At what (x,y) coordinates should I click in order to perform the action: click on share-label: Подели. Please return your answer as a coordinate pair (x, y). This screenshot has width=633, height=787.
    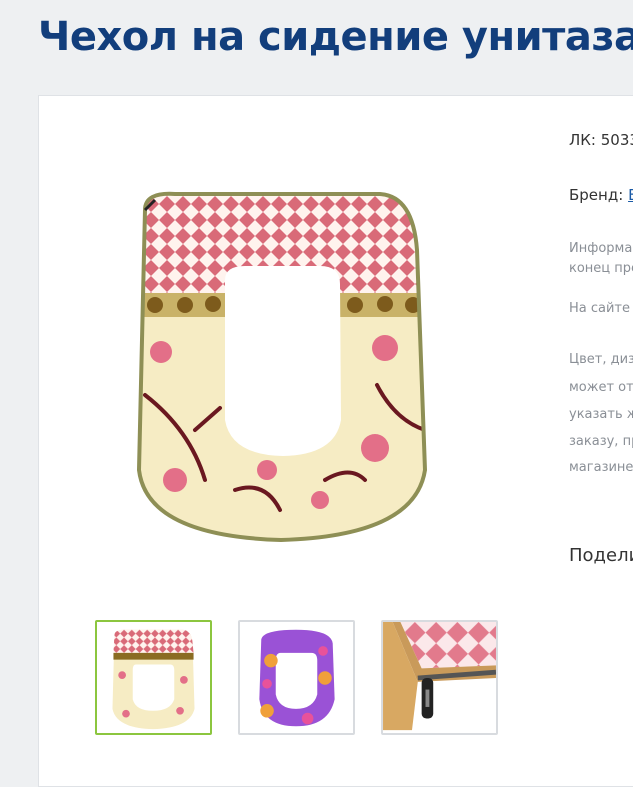
    Looking at the image, I should click on (601, 555).